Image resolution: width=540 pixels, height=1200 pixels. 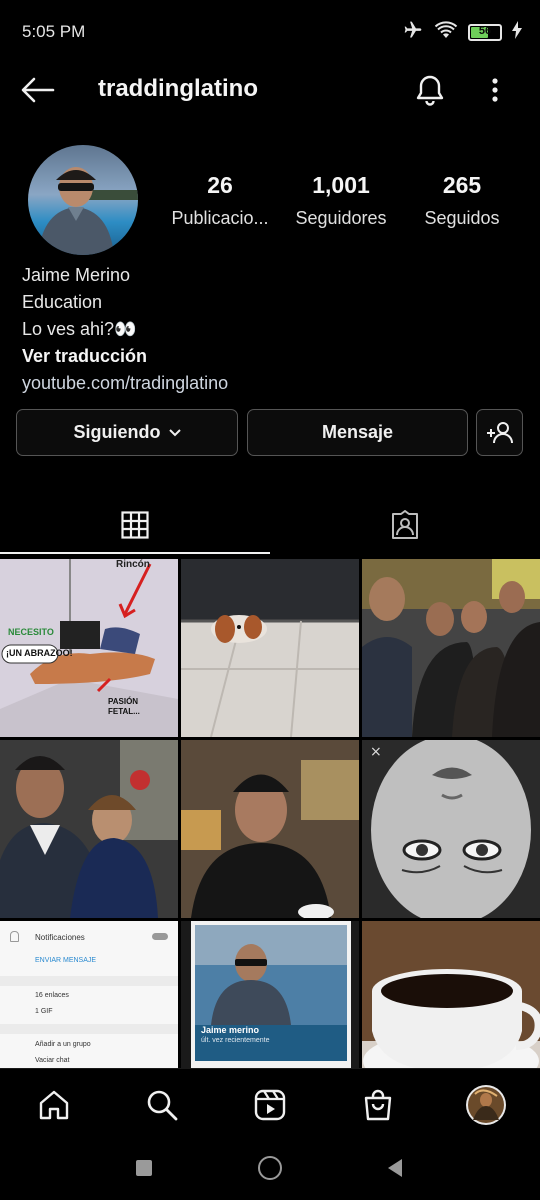 I want to click on nav-reels, so click(x=270, y=1105).